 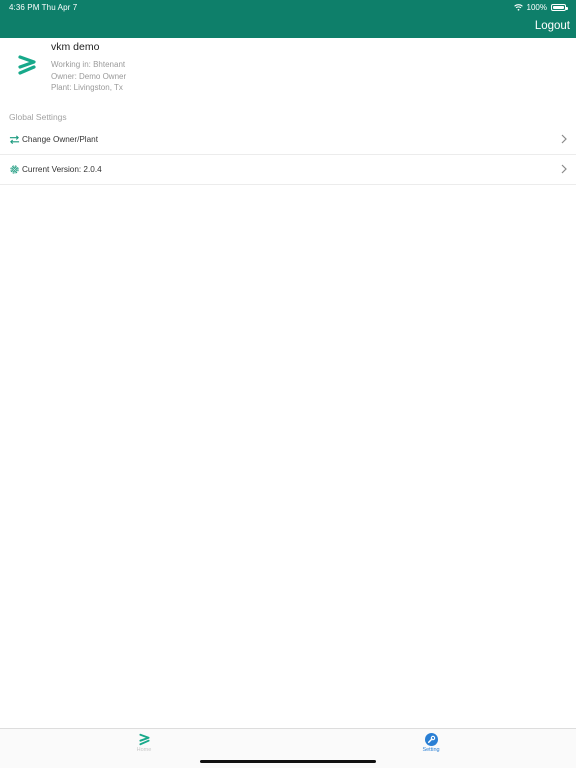 What do you see at coordinates (288, 140) in the screenshot?
I see `change-owner-plant-row: Change Owner/Plant` at bounding box center [288, 140].